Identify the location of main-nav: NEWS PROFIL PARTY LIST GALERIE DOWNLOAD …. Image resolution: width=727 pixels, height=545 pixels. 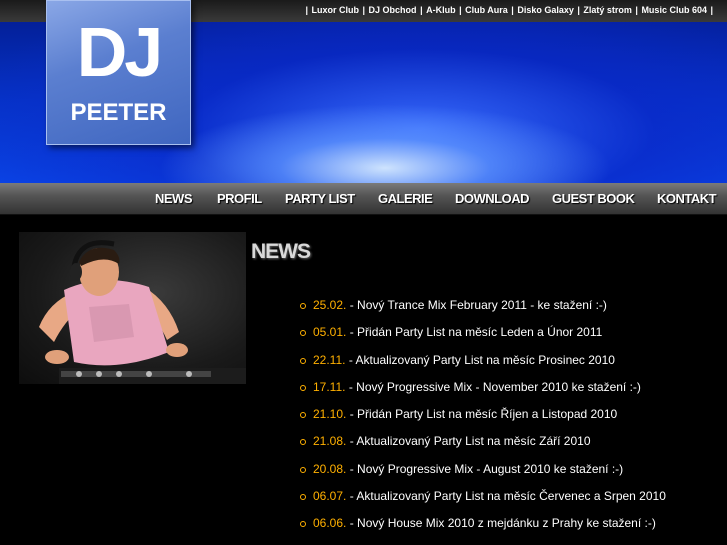
(363, 199).